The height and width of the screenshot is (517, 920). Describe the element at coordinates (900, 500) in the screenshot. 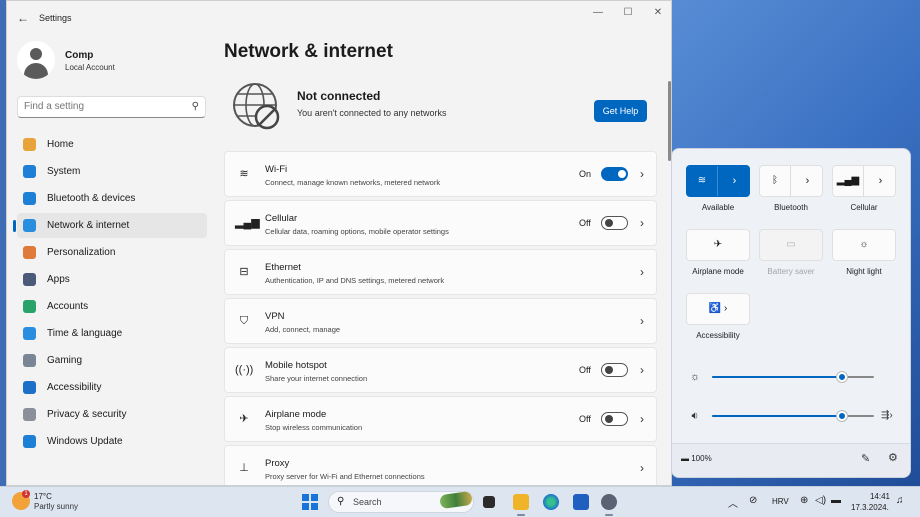

I see `notification-bell-icon: ♫` at that location.